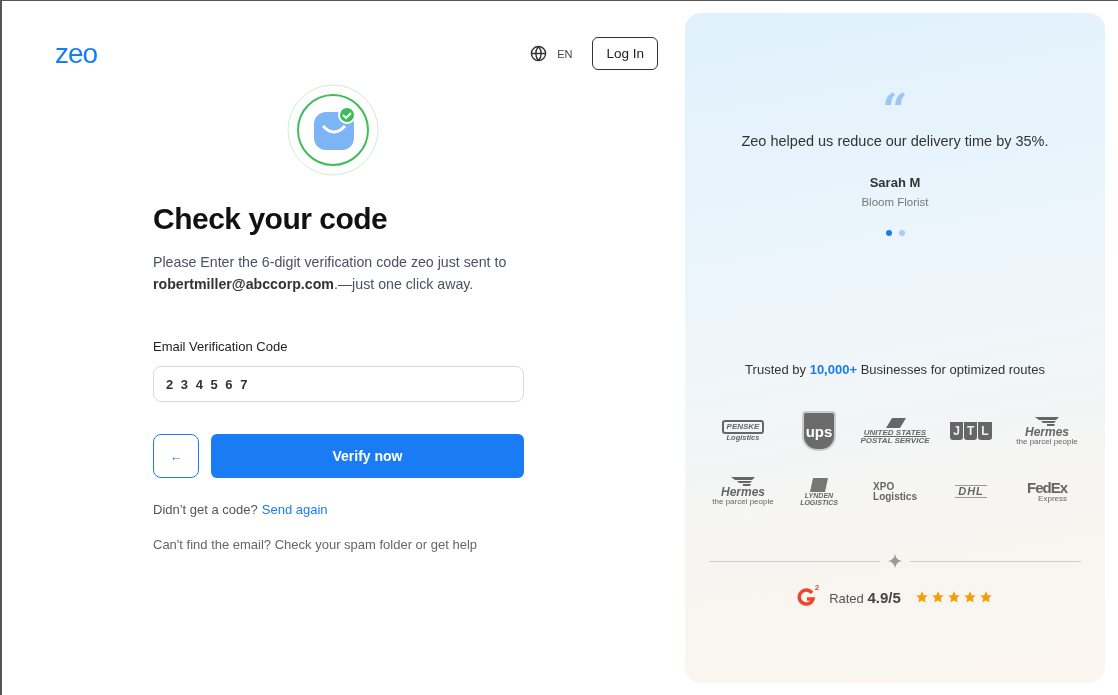 Image resolution: width=1118 pixels, height=695 pixels. Describe the element at coordinates (895, 182) in the screenshot. I see `author-name: Sarah M` at that location.